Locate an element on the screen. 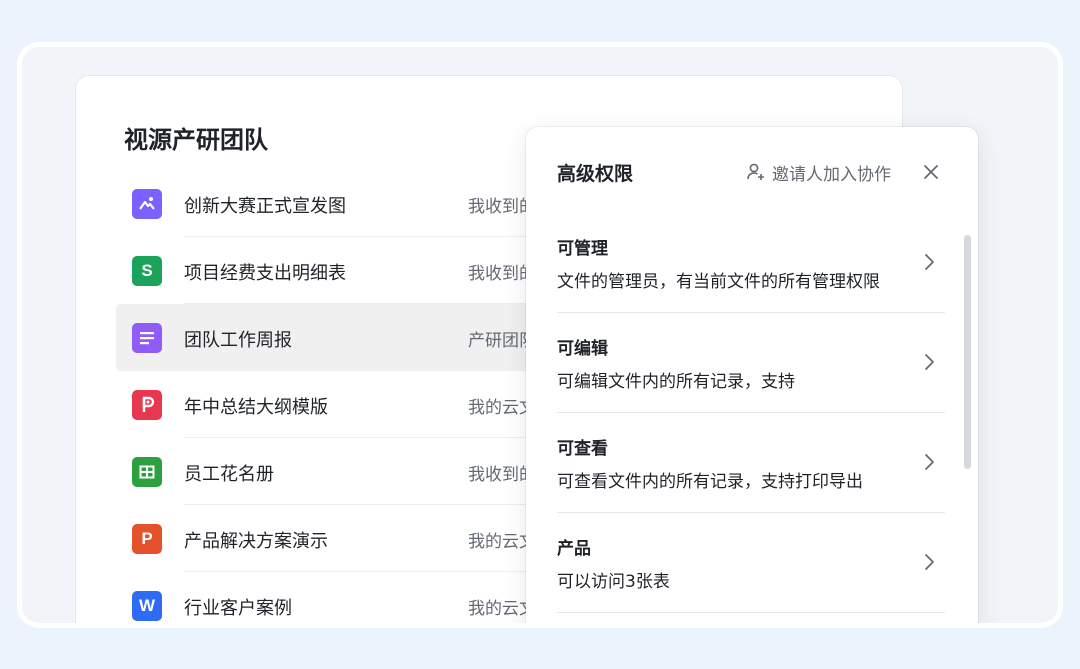  file-name: 创新大赛正式宣发图 is located at coordinates (265, 206).